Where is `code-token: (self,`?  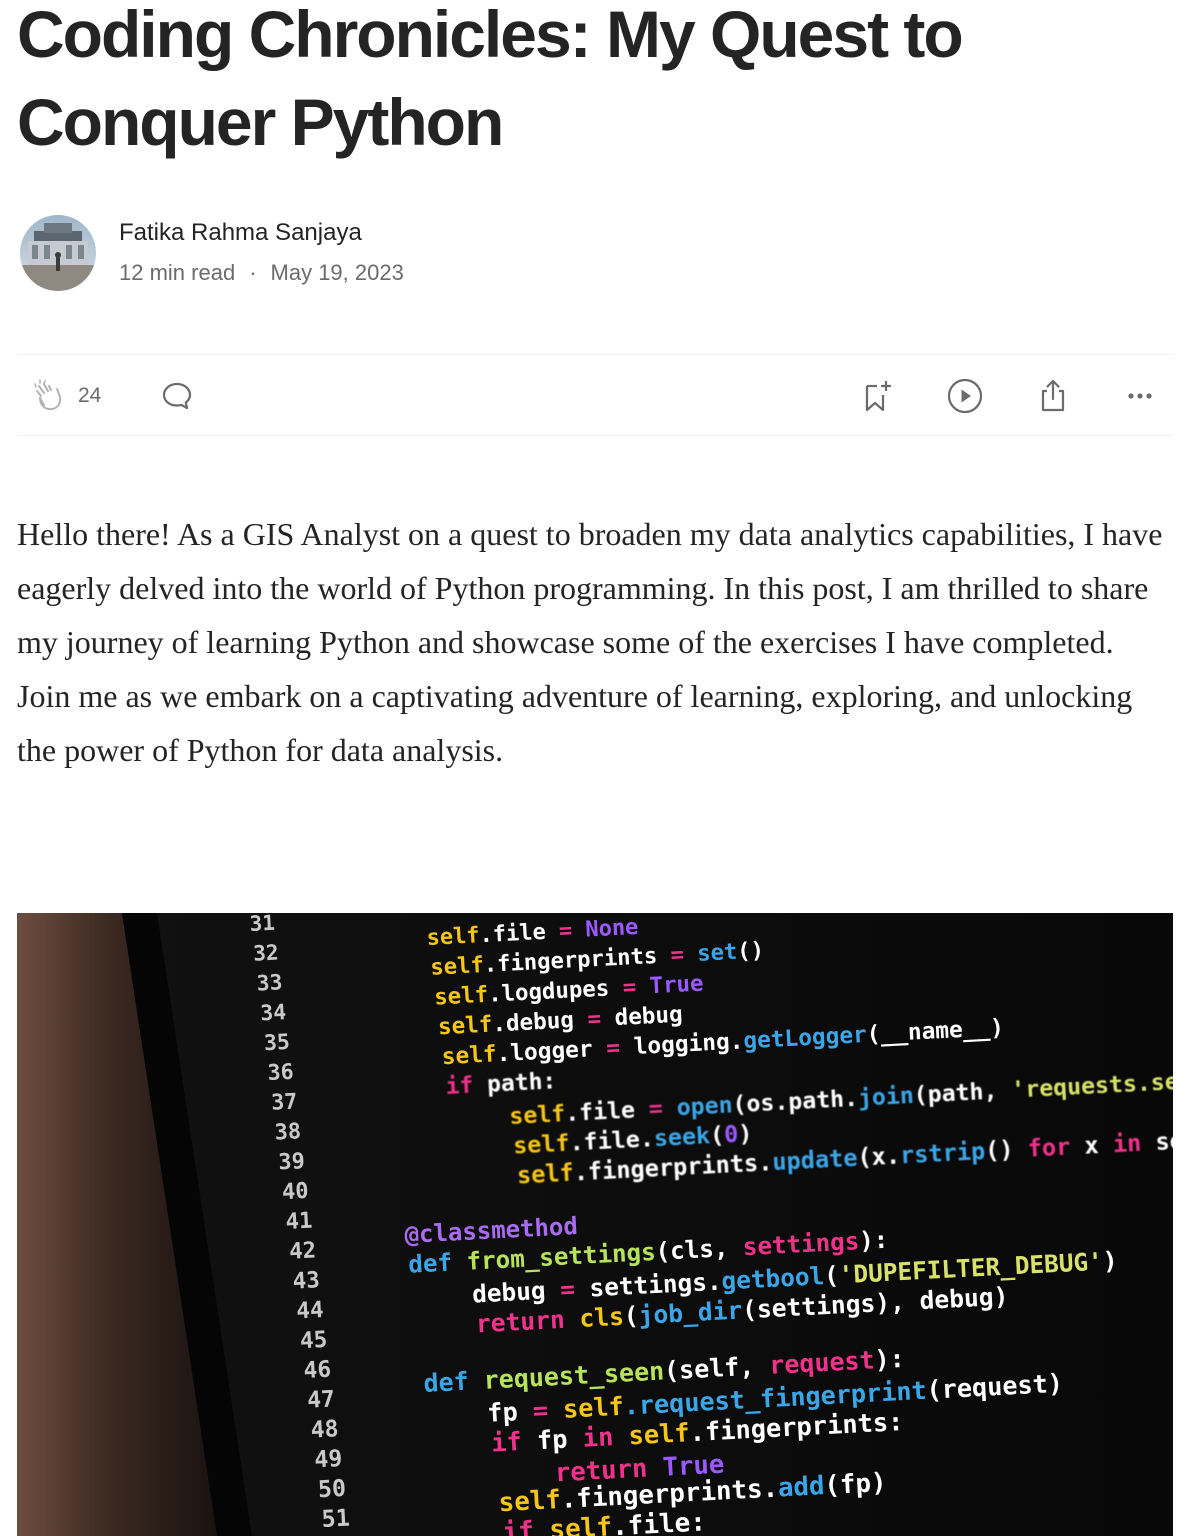 code-token: (self, is located at coordinates (716, 1368).